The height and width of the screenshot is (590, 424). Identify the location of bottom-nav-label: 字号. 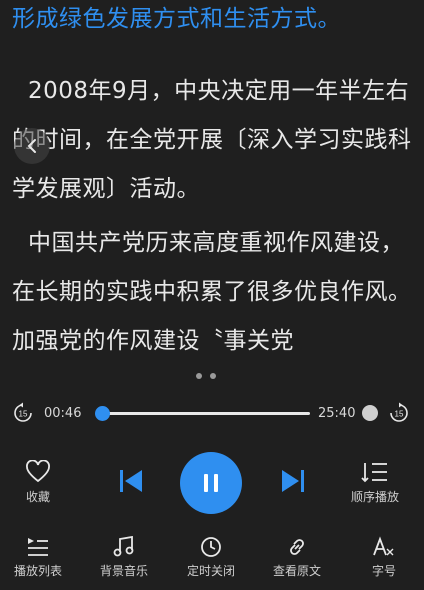
(383, 571).